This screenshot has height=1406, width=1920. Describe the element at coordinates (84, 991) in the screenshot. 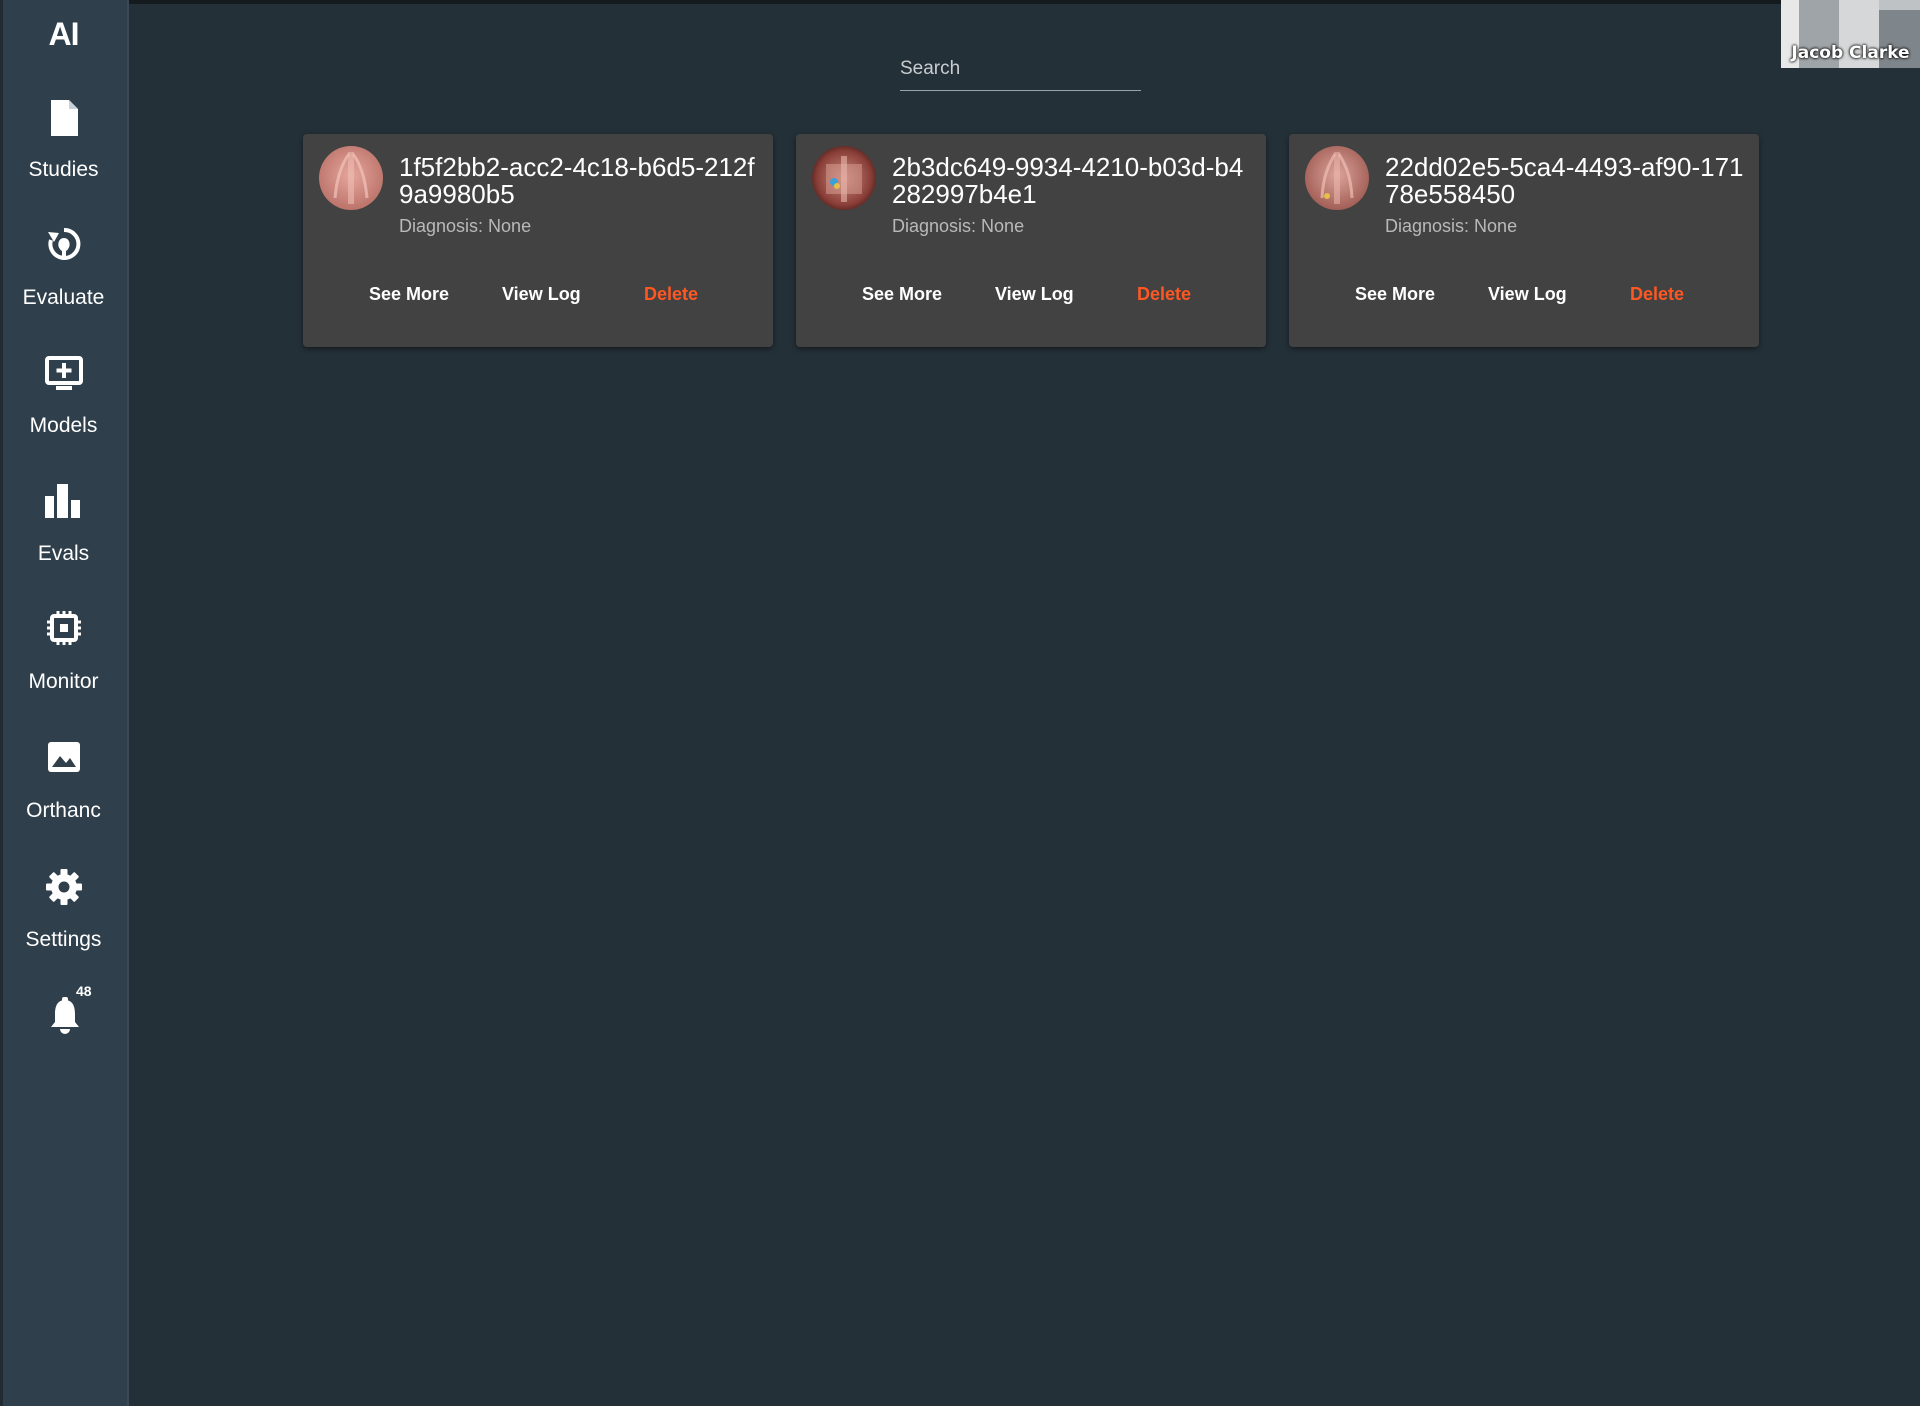

I see `notification-count-badge: 48` at that location.